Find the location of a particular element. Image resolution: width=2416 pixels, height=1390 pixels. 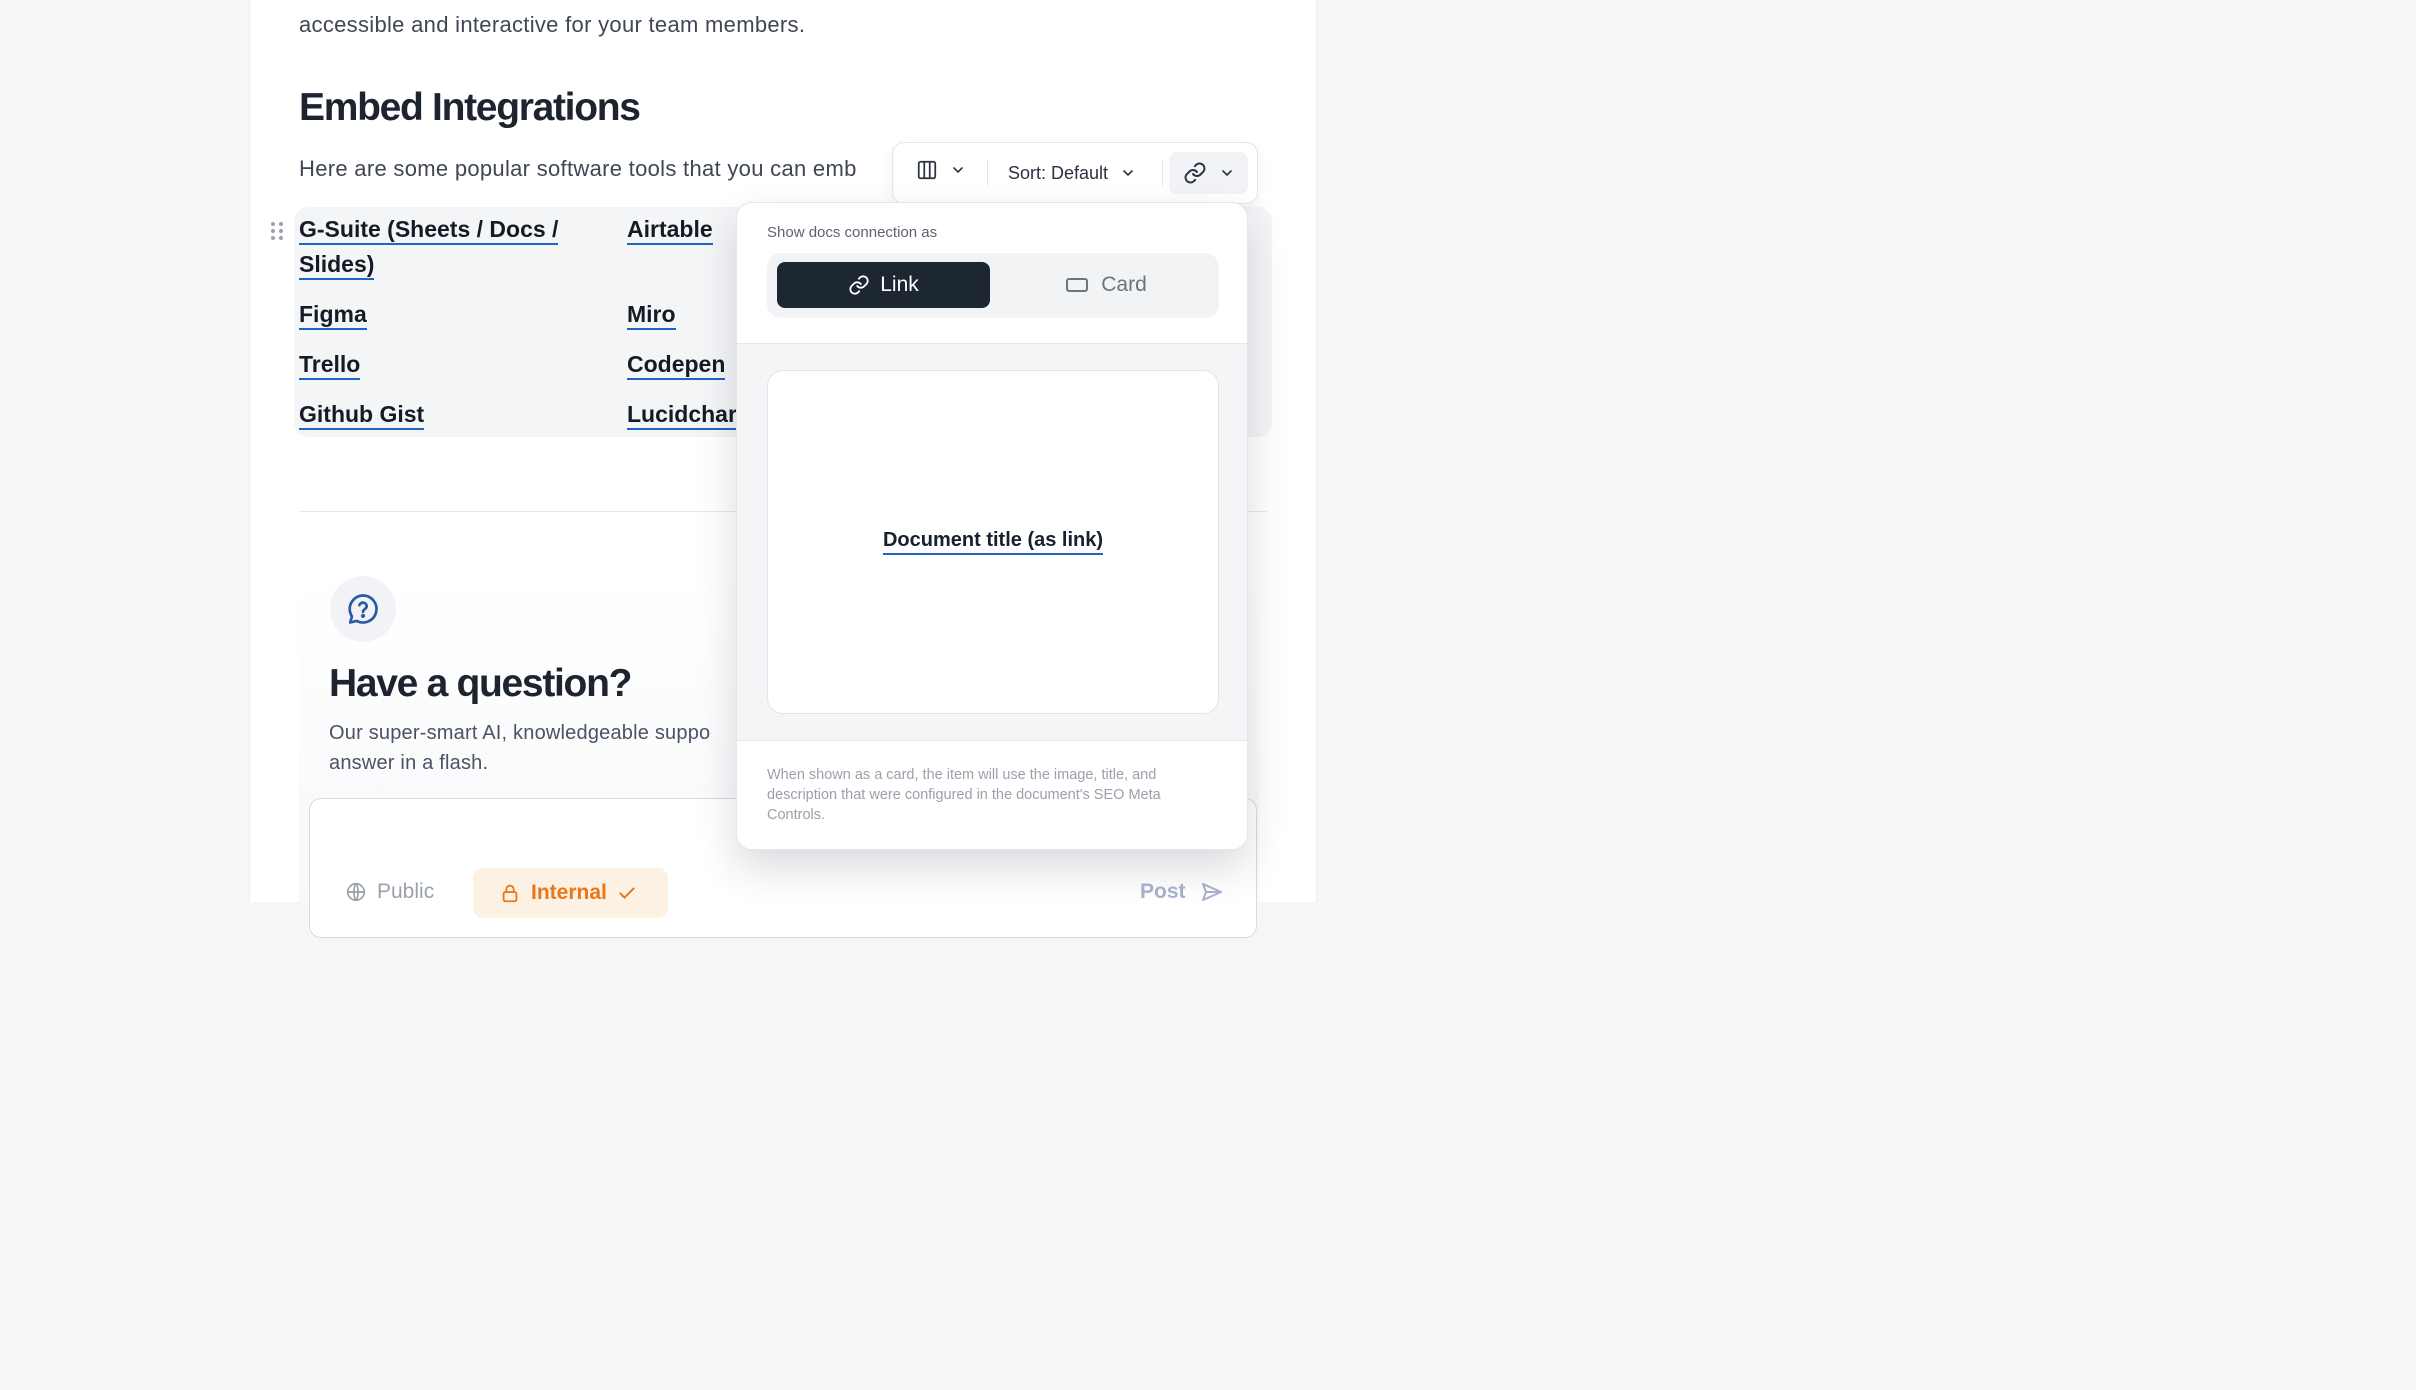

embed-link-label: Trello is located at coordinates (330, 365).